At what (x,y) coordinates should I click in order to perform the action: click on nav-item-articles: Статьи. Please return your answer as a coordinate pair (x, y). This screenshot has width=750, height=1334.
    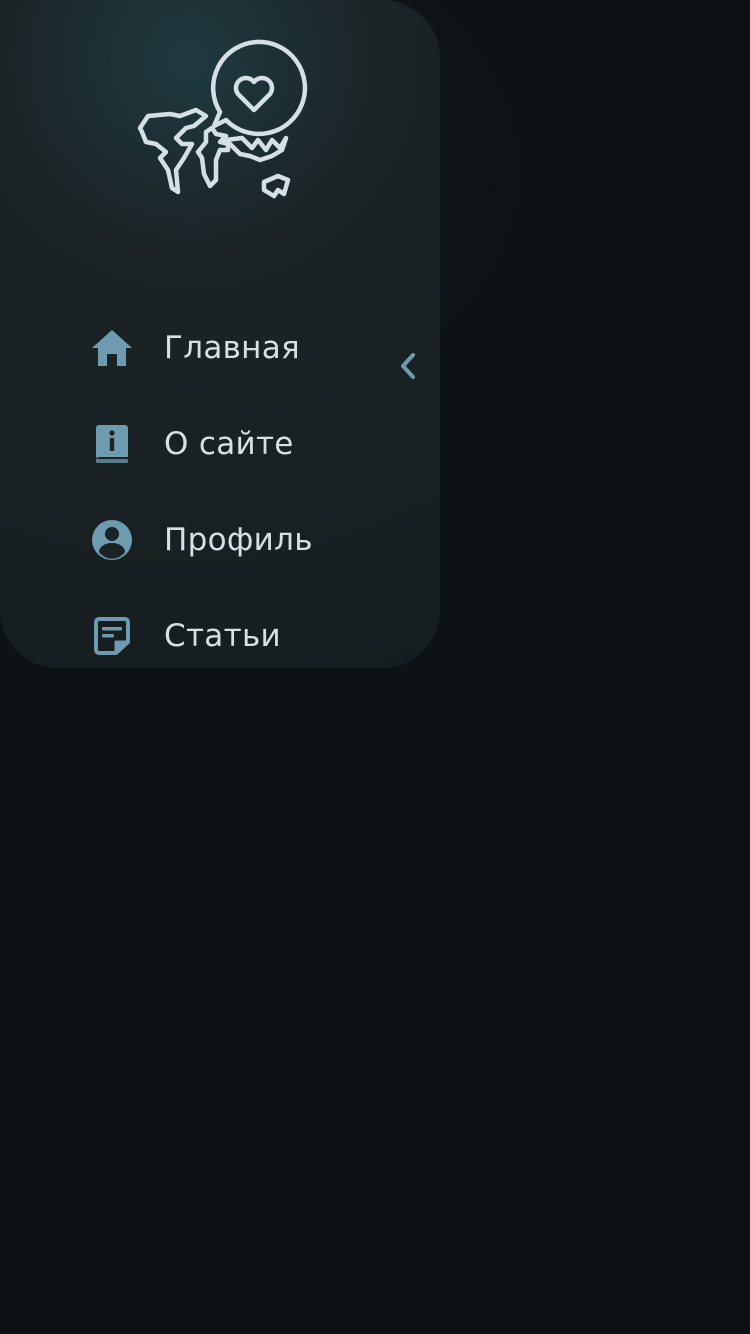
    Looking at the image, I should click on (184, 636).